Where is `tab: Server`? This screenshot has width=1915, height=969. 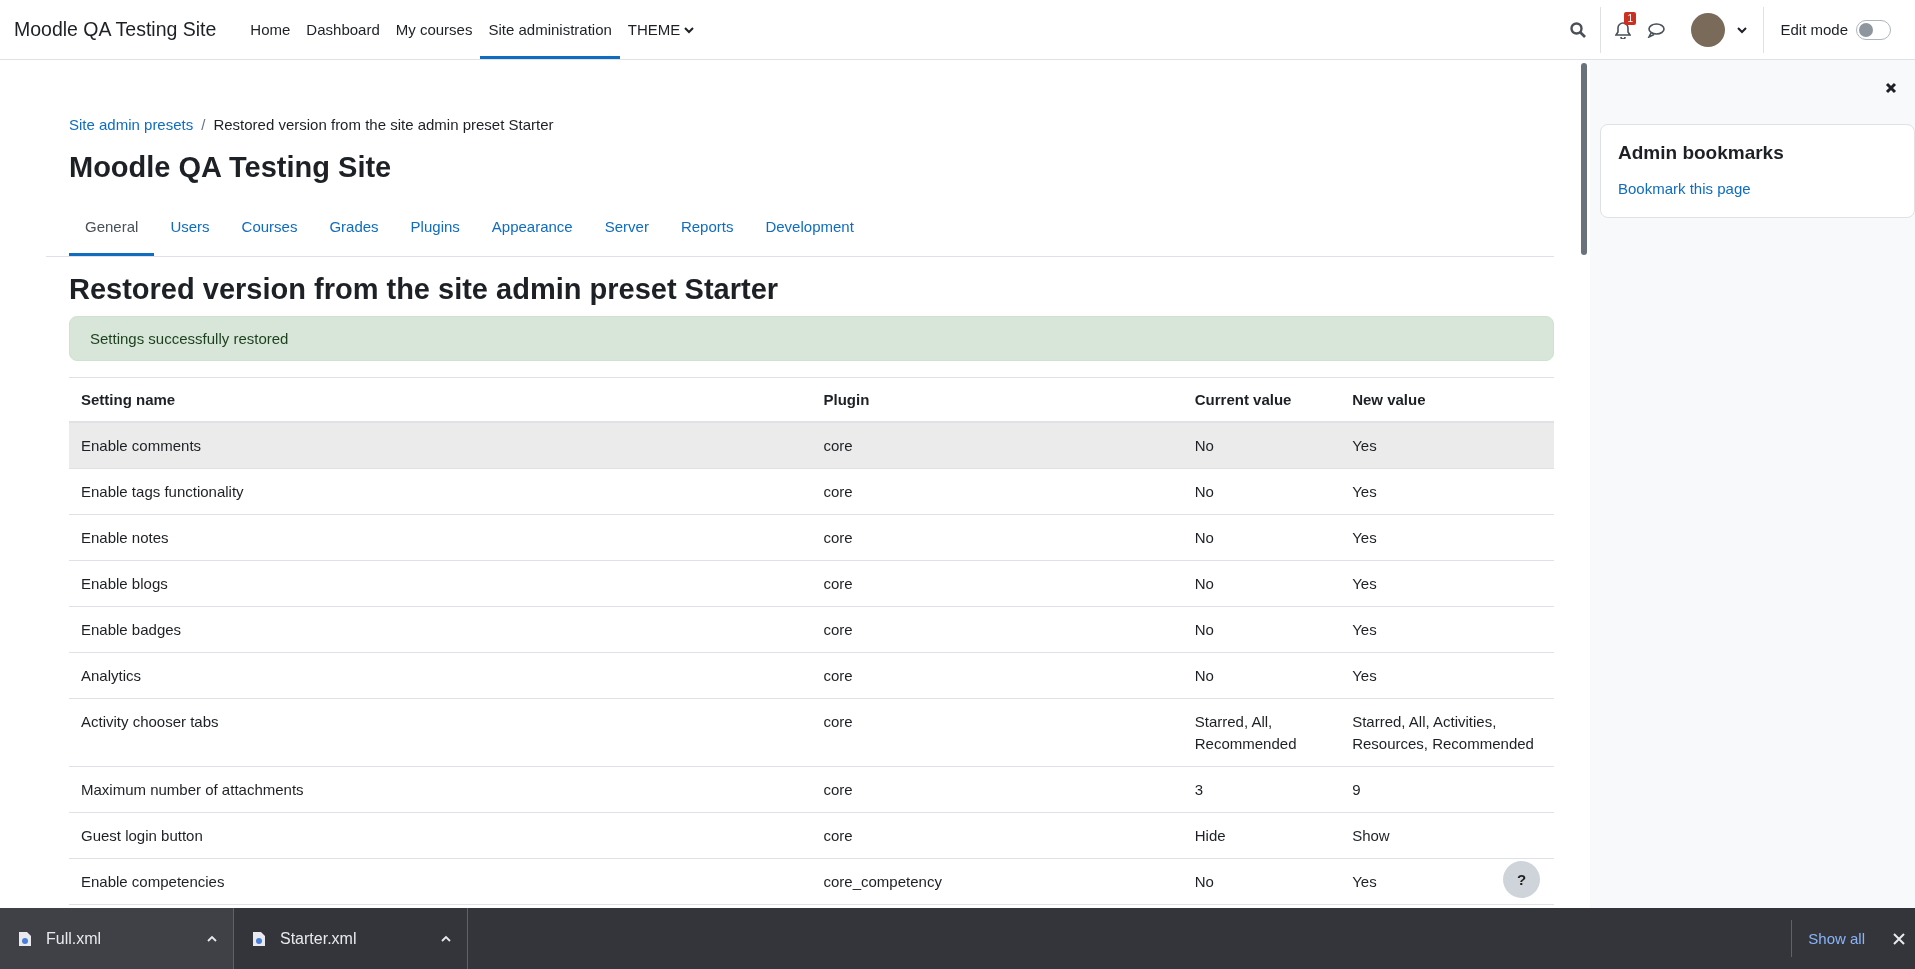 tab: Server is located at coordinates (626, 231).